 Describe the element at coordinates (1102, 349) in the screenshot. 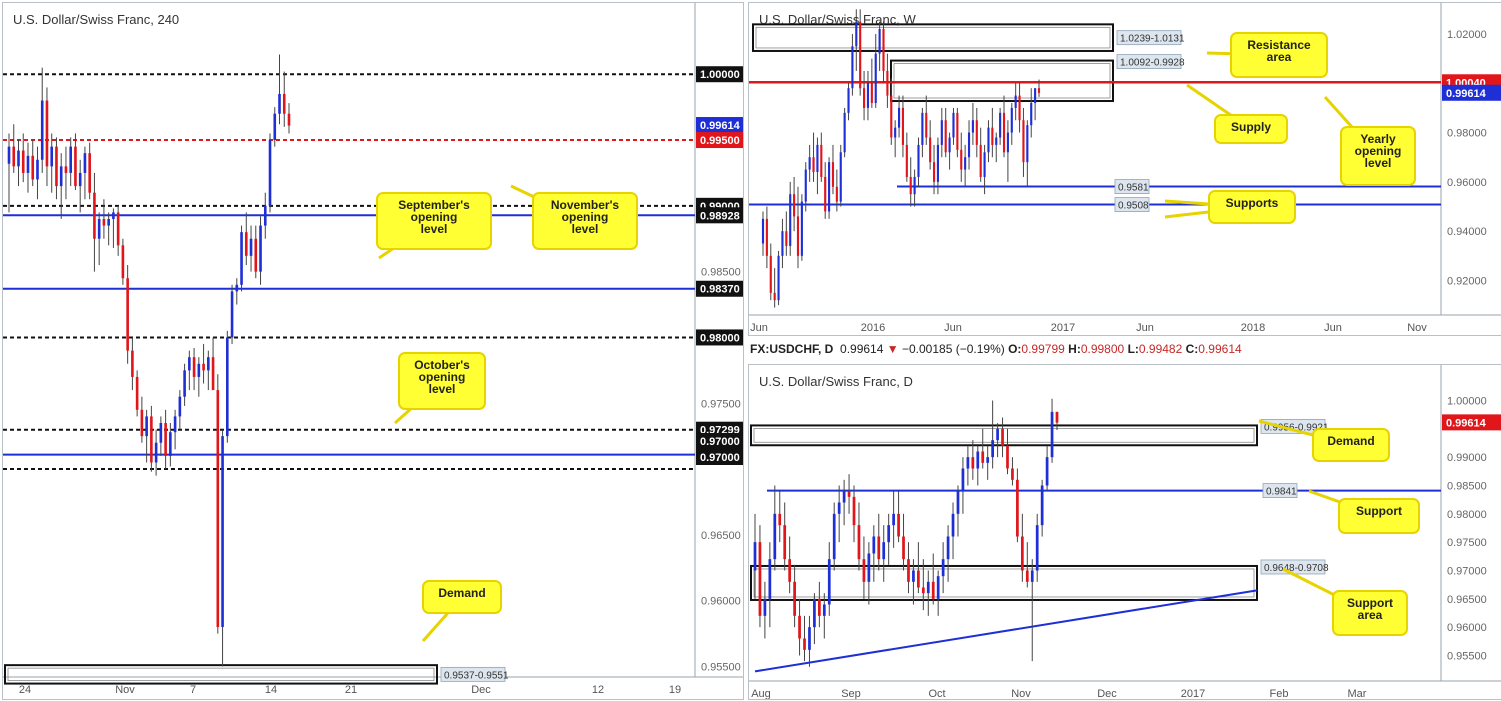

I see `high-value: 0.99800` at that location.